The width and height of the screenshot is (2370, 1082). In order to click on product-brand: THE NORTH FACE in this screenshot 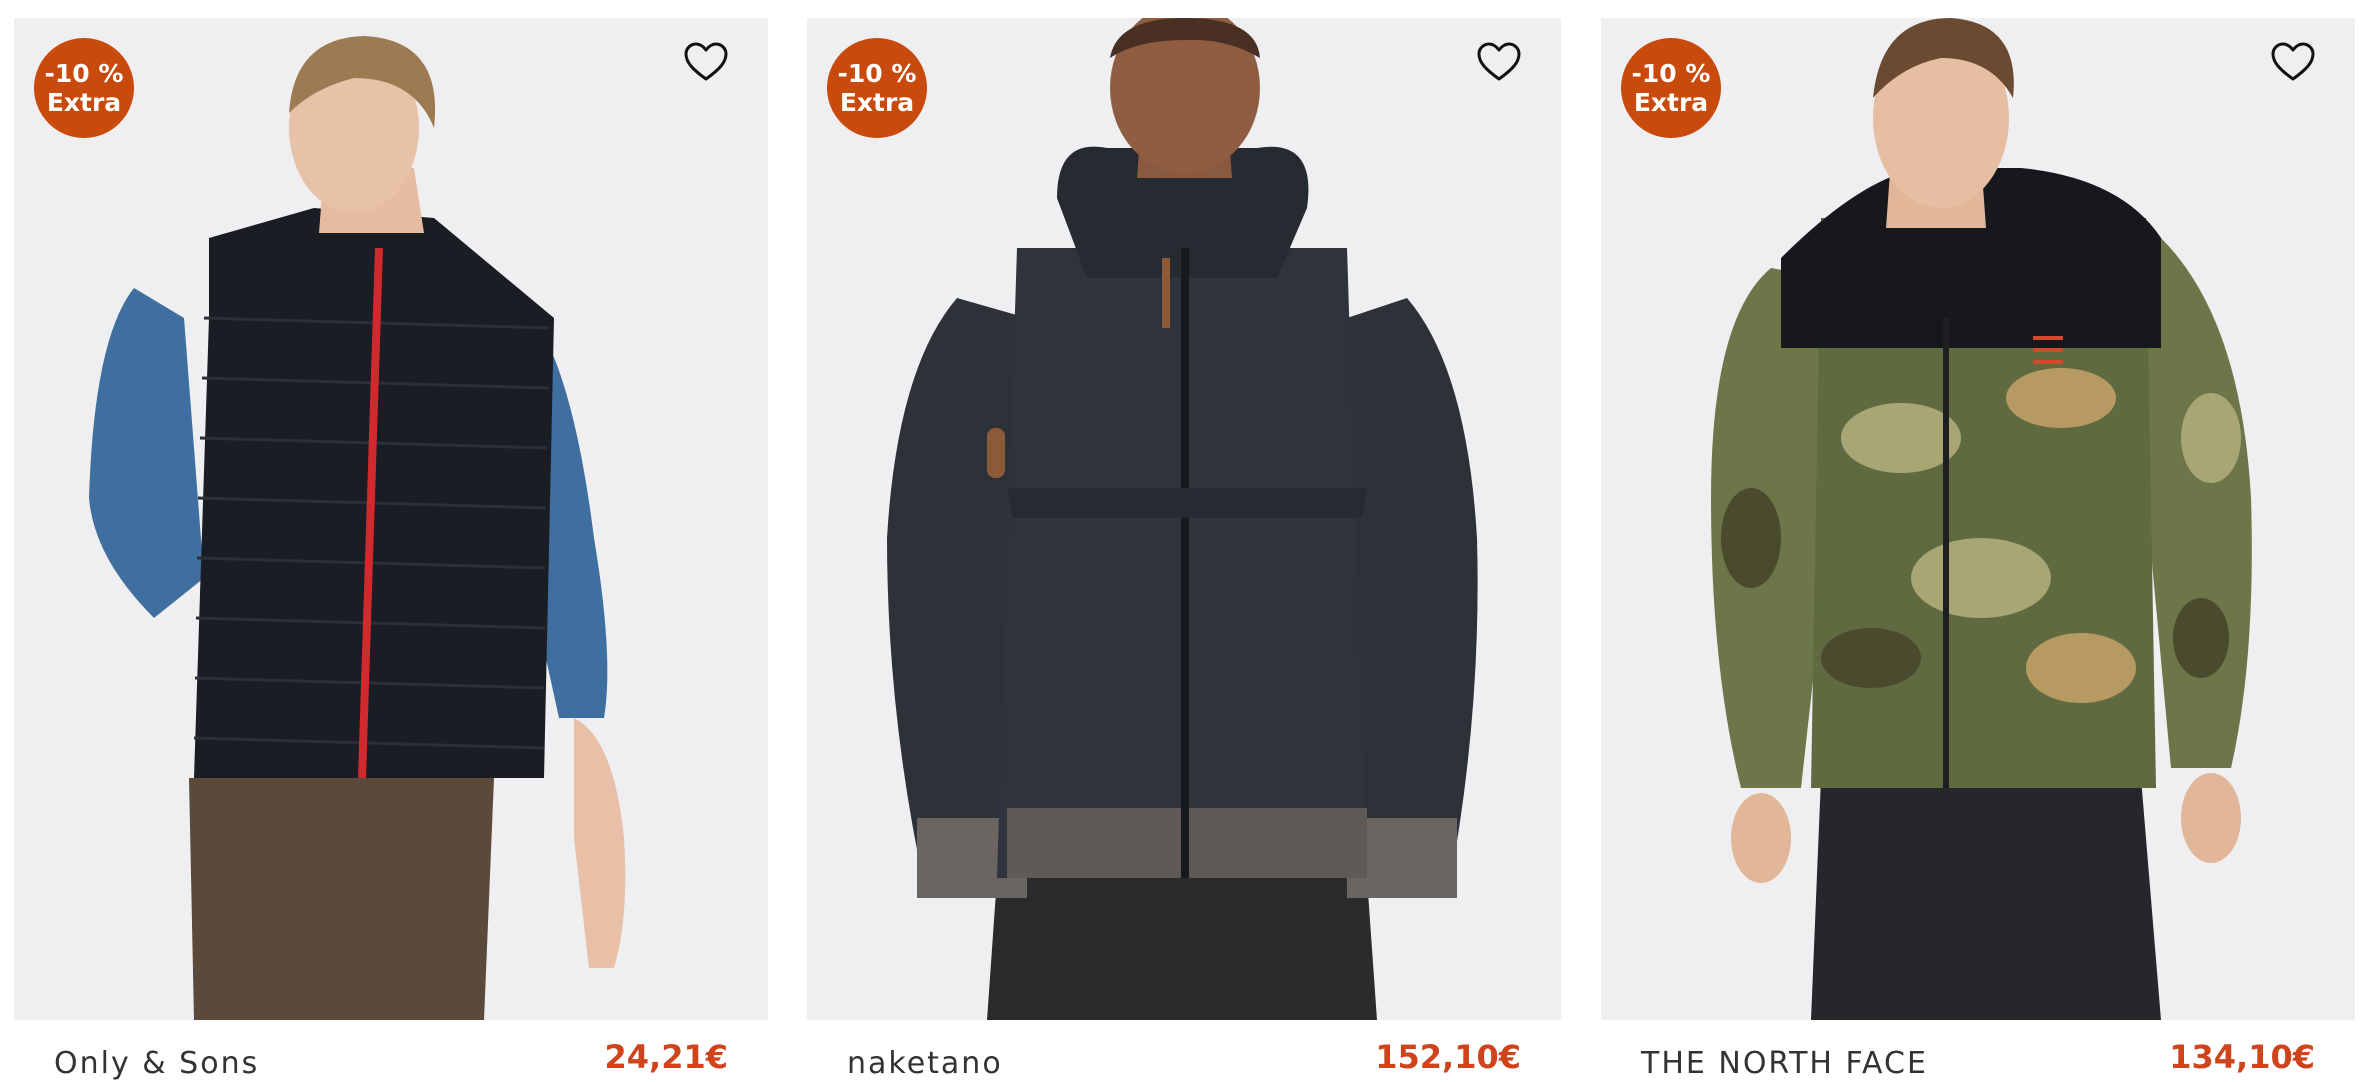, I will do `click(1784, 1063)`.